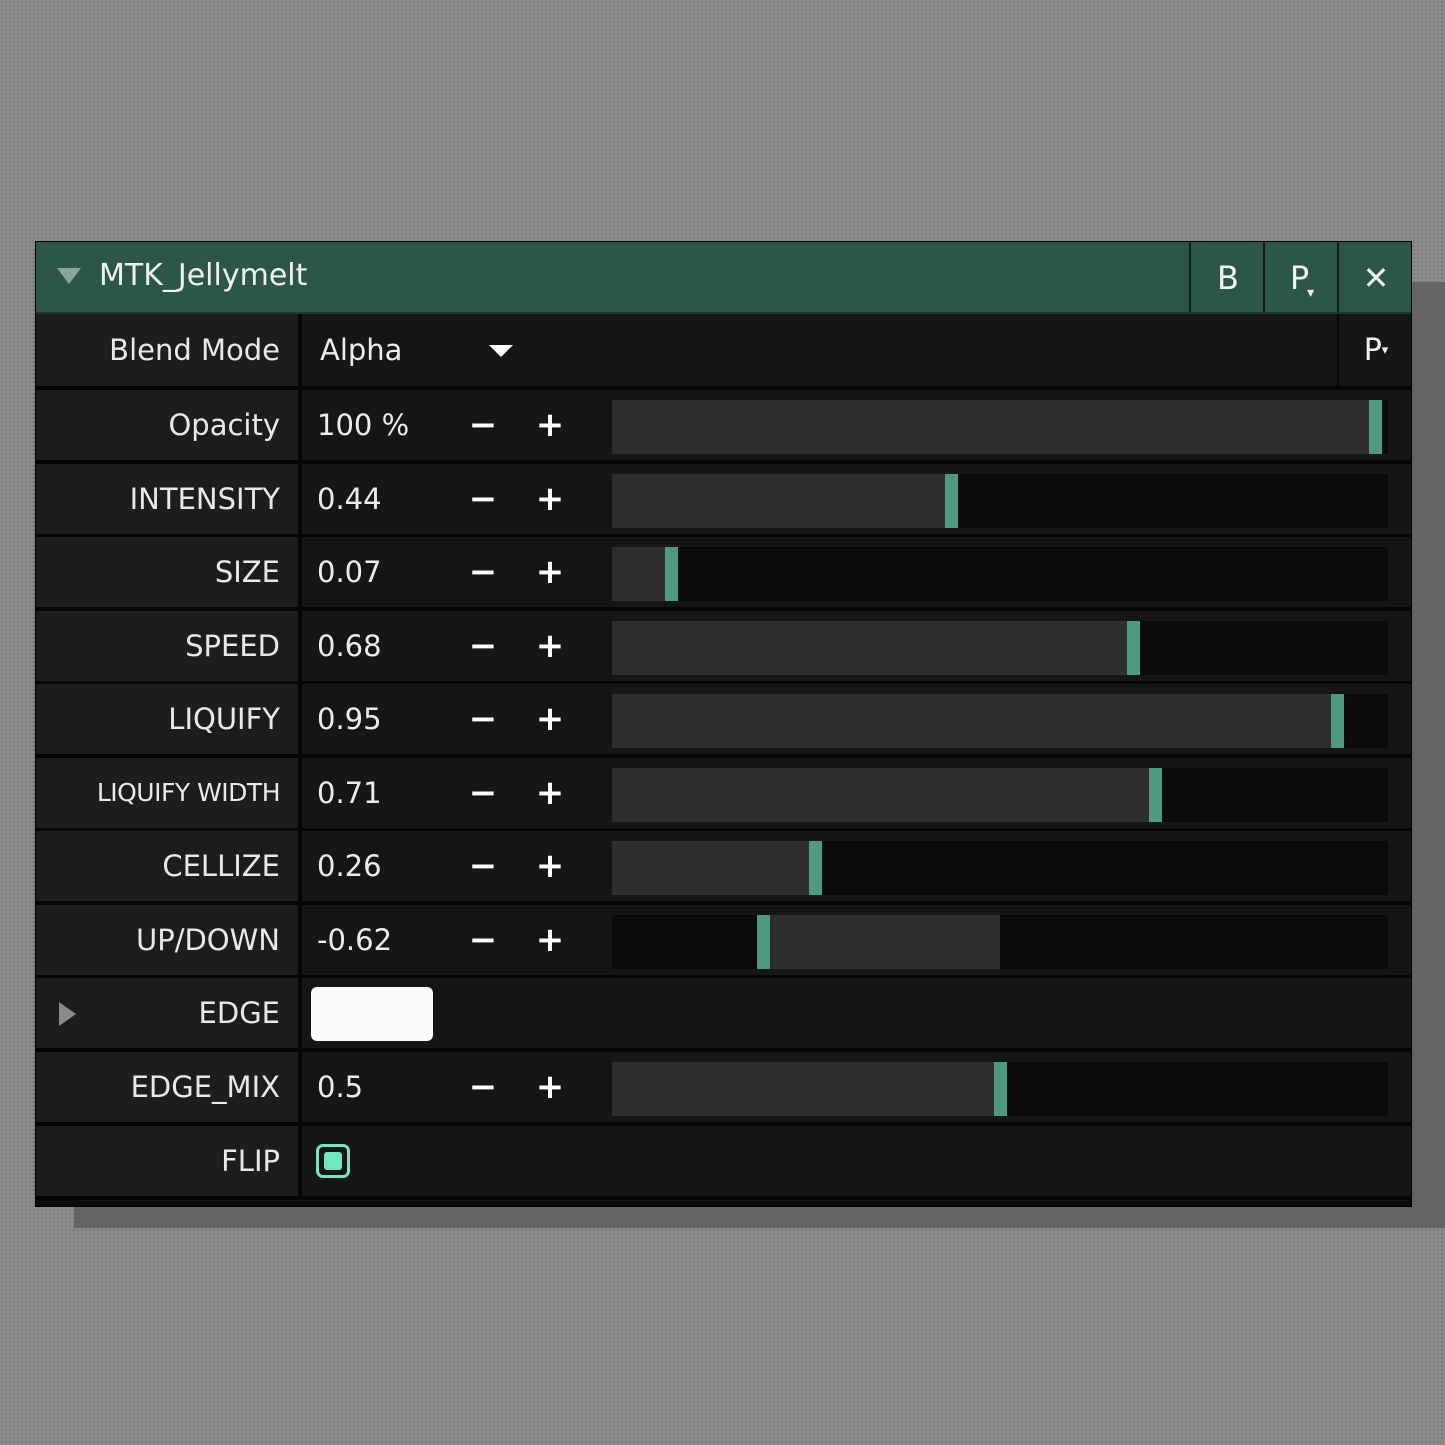 This screenshot has height=1445, width=1445. I want to click on speed-slider-fill, so click(876, 647).